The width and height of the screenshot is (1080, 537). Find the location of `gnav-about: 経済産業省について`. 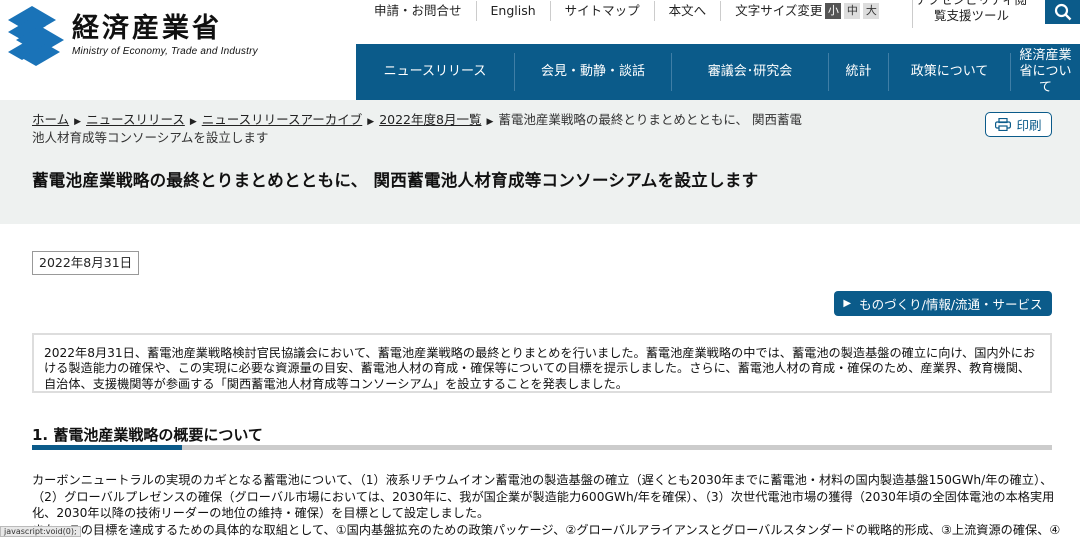

gnav-about: 経済産業省について is located at coordinates (1045, 71).